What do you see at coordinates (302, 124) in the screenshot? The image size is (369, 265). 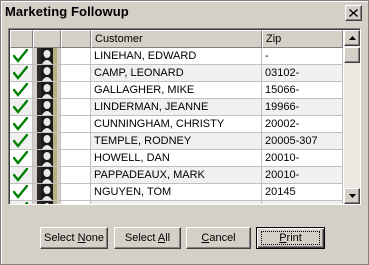 I see `row-zip: 20002-` at bounding box center [302, 124].